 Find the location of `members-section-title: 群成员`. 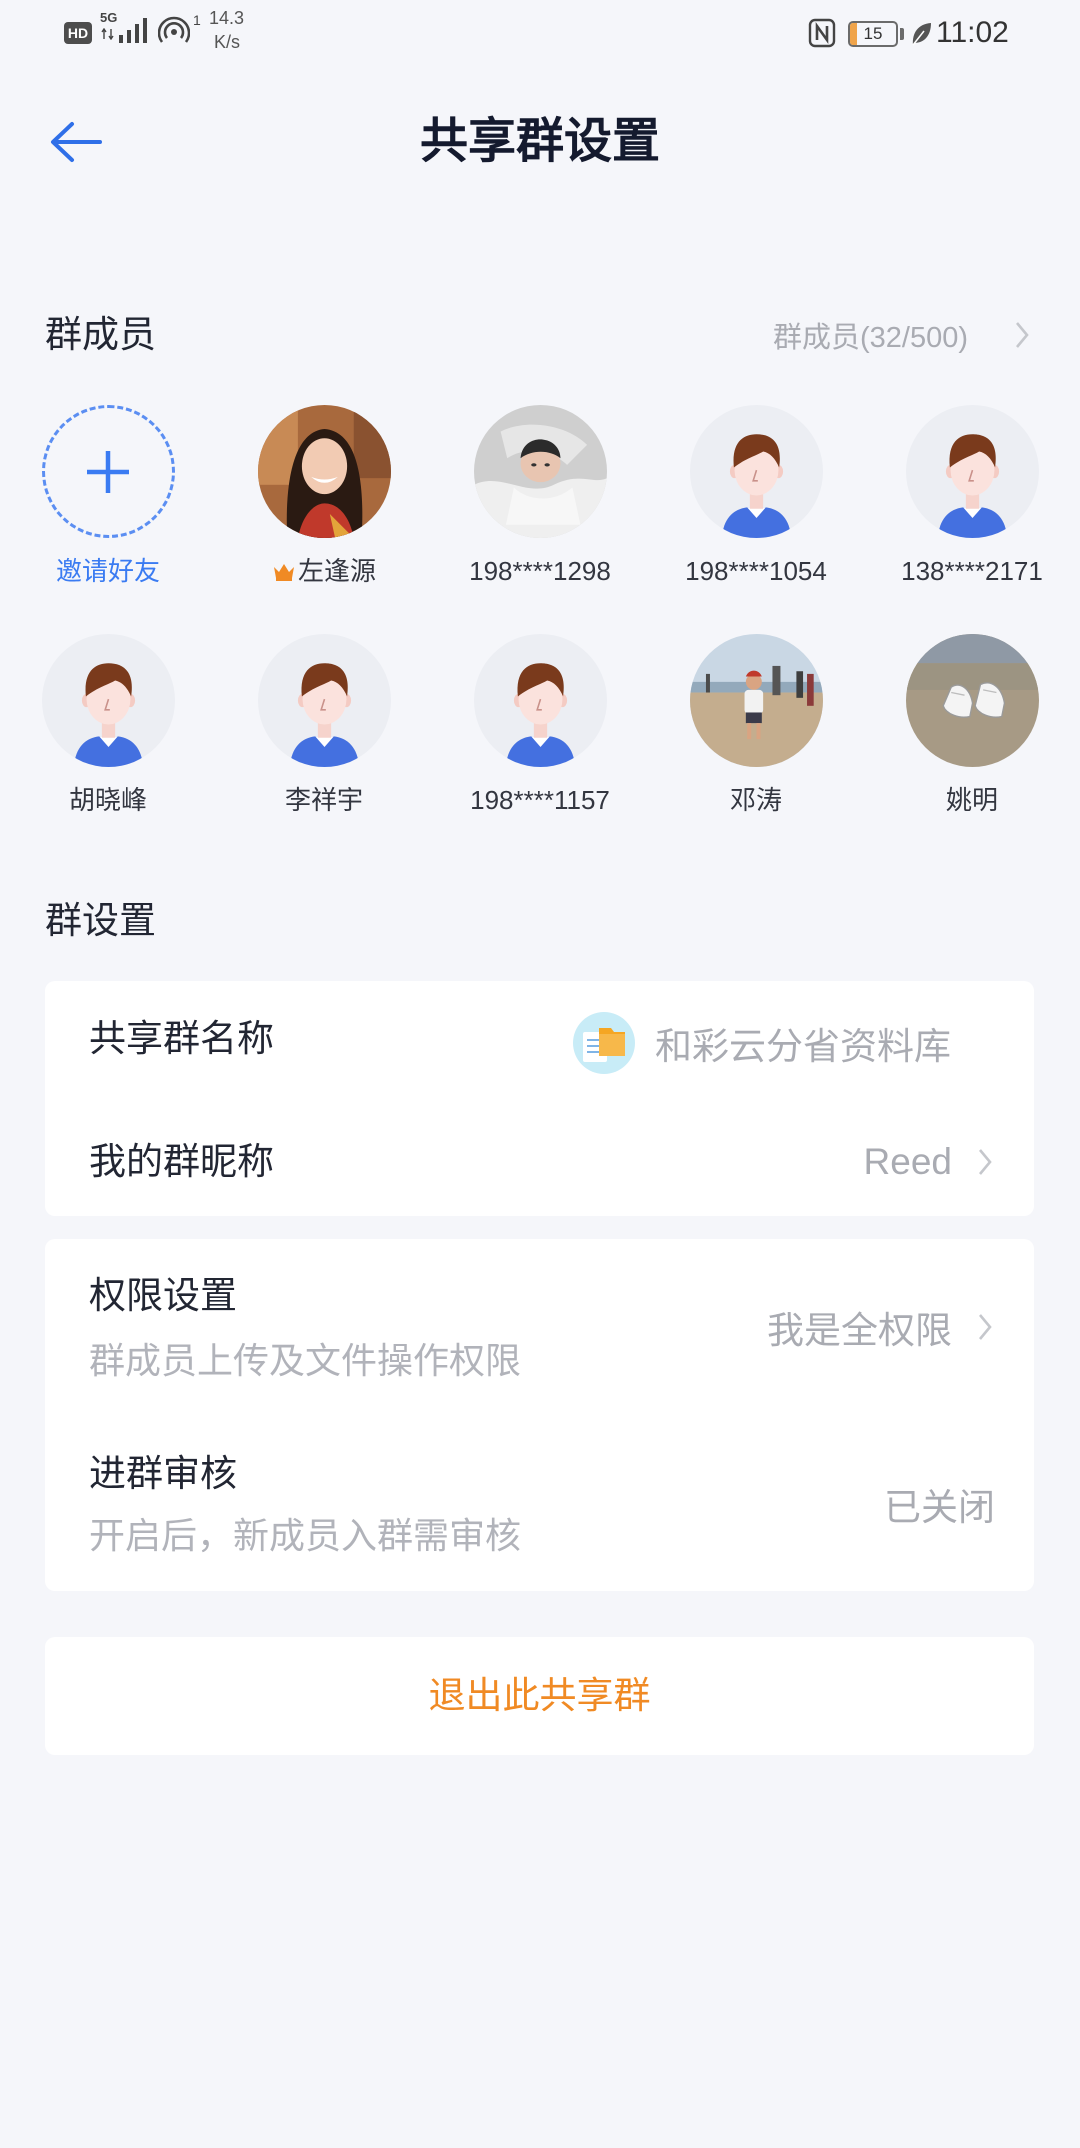

members-section-title: 群成员 is located at coordinates (100, 334).